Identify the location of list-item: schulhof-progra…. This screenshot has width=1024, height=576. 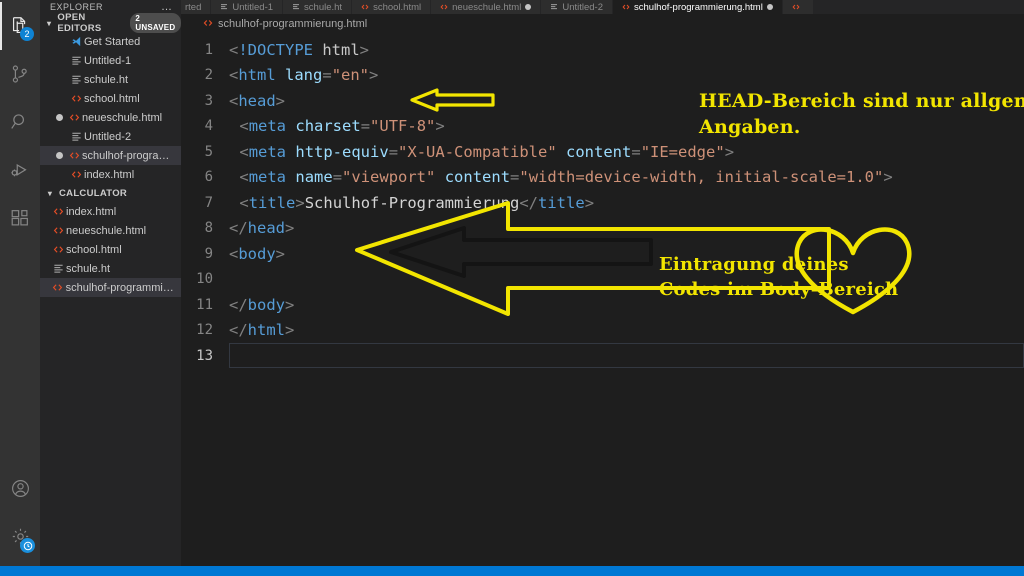
(110, 155).